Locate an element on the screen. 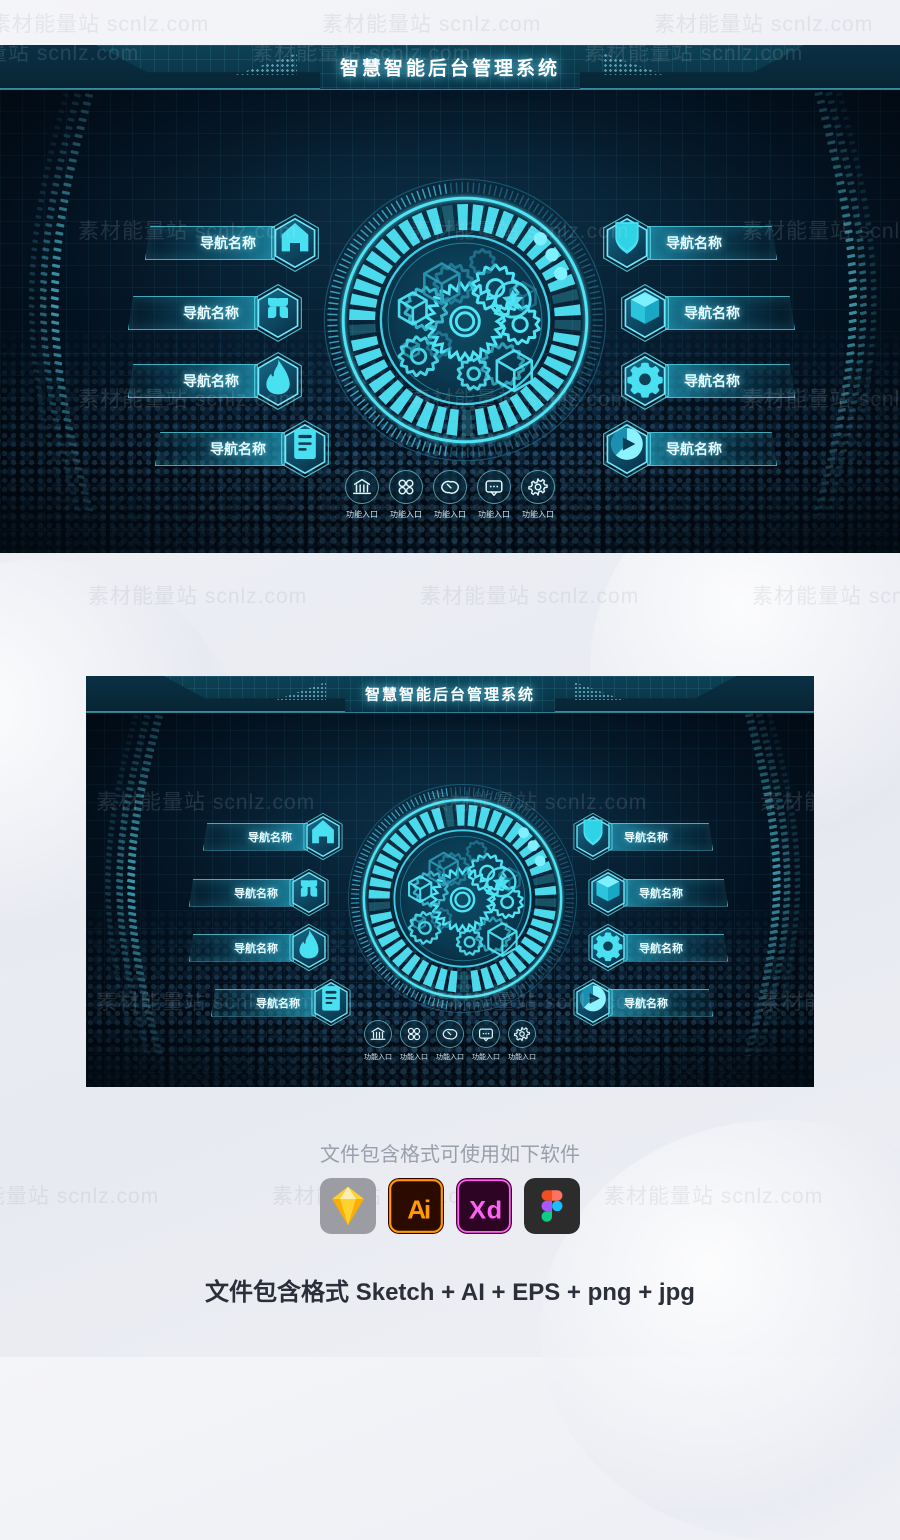 Image resolution: width=900 pixels, height=1540 pixels. figma-icon is located at coordinates (552, 1206).